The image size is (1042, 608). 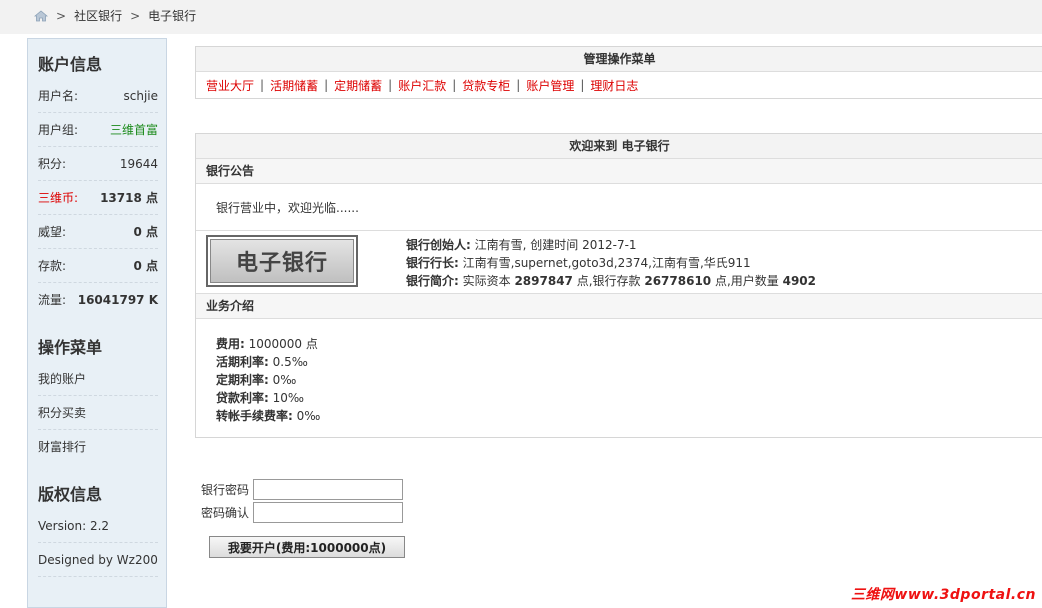 What do you see at coordinates (358, 85) in the screenshot?
I see `menu-item-fixed-savings: 定期储蓄` at bounding box center [358, 85].